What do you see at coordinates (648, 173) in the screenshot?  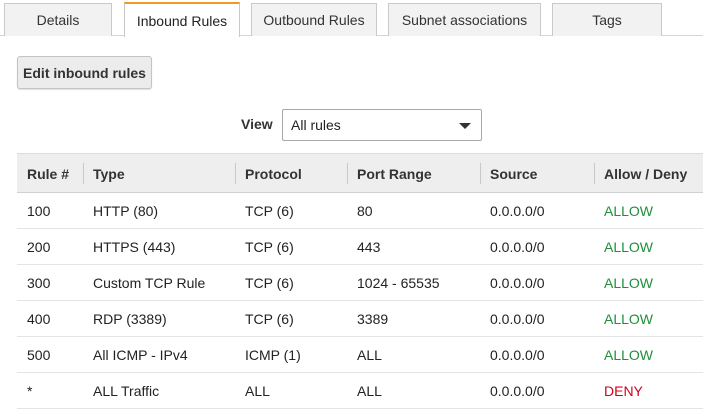 I see `column-header-allow-deny: Allow / Deny` at bounding box center [648, 173].